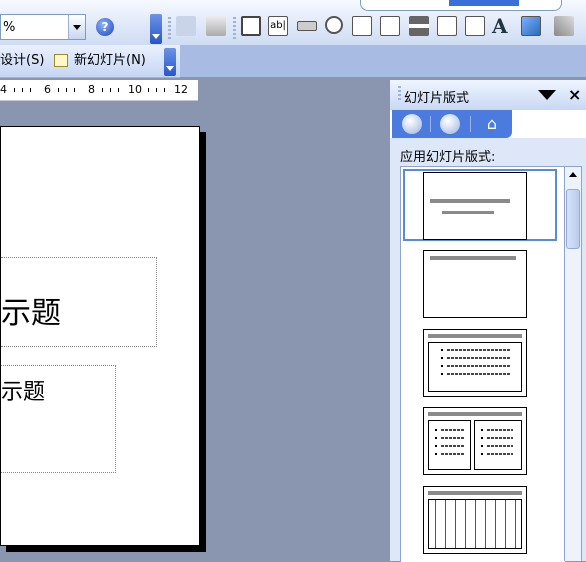 This screenshot has width=586, height=562. I want to click on formatting-toolbar: 设计(S) 新幻灯片(N), so click(90, 61).